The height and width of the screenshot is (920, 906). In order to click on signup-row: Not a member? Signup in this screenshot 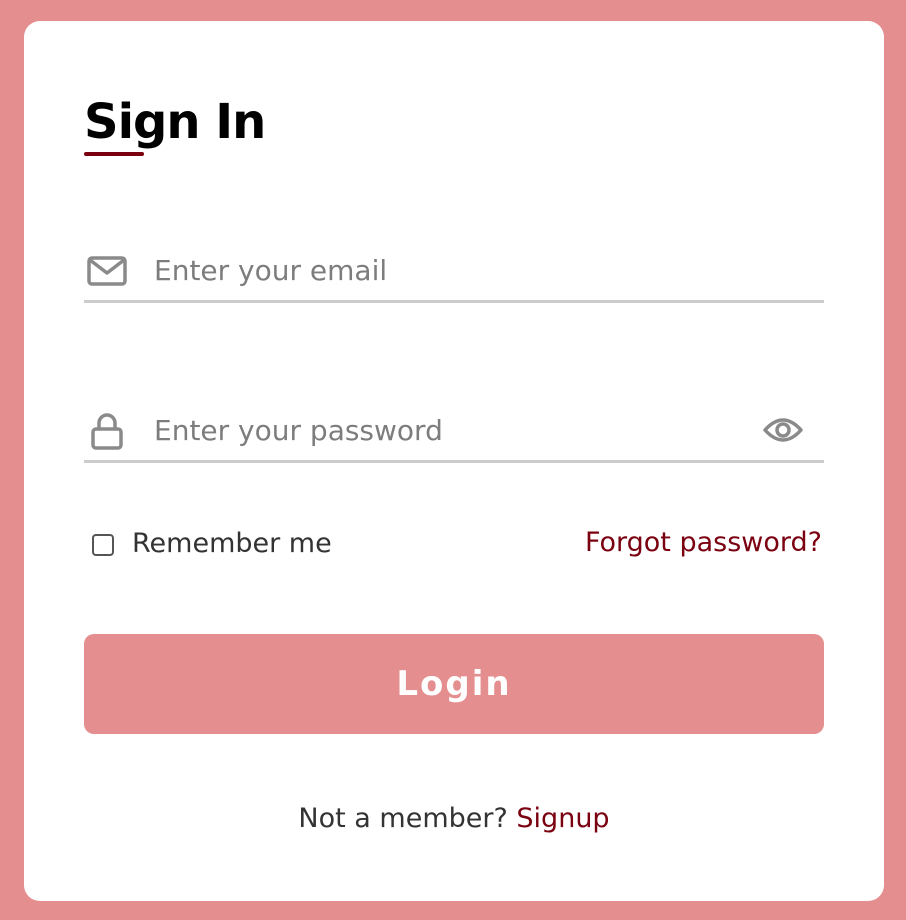, I will do `click(454, 819)`.